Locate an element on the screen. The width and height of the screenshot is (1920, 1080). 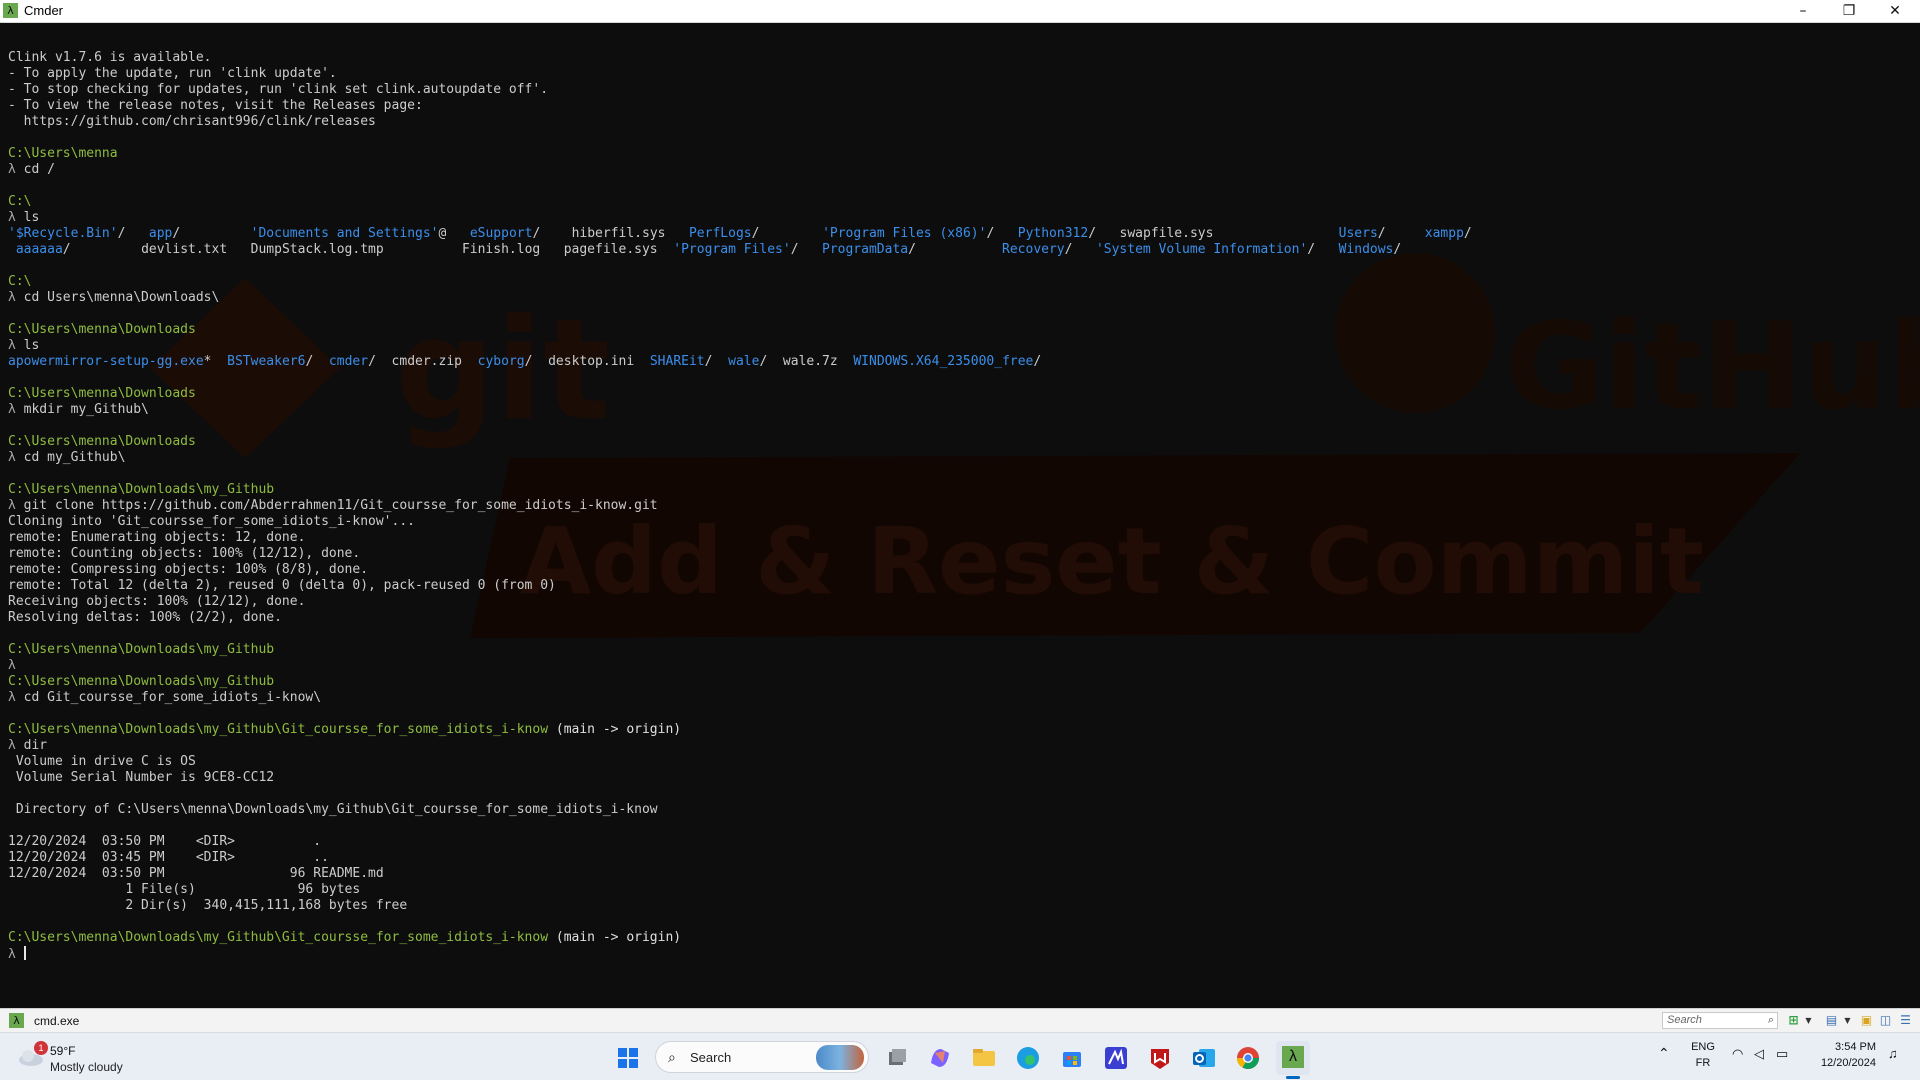
file-explorer-icon is located at coordinates (984, 1058).